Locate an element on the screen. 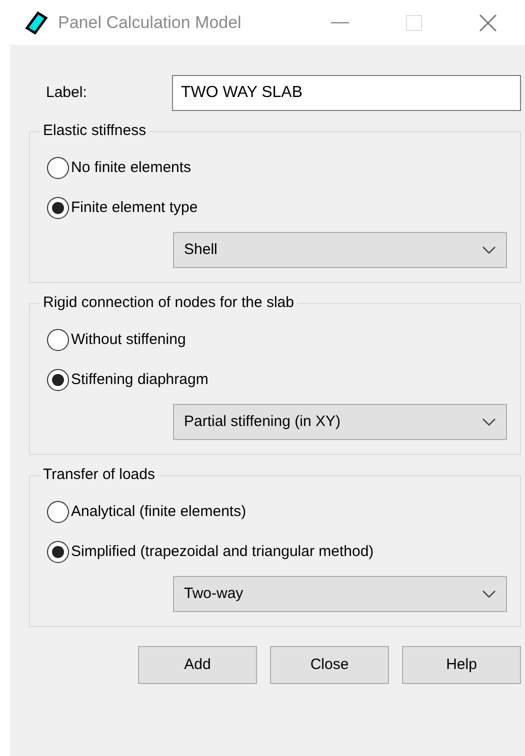 This screenshot has width=525, height=756. dialog-button: Help is located at coordinates (461, 665).